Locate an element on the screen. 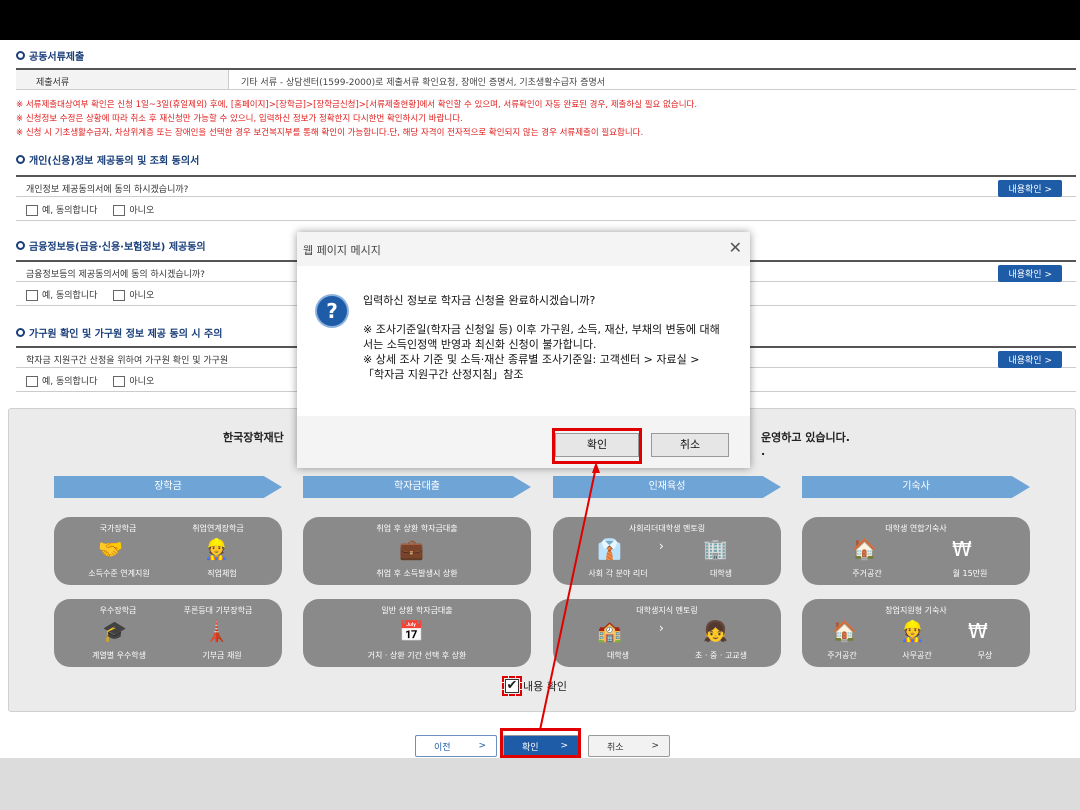 The height and width of the screenshot is (810, 1080). arrow-head is located at coordinates (596, 467).